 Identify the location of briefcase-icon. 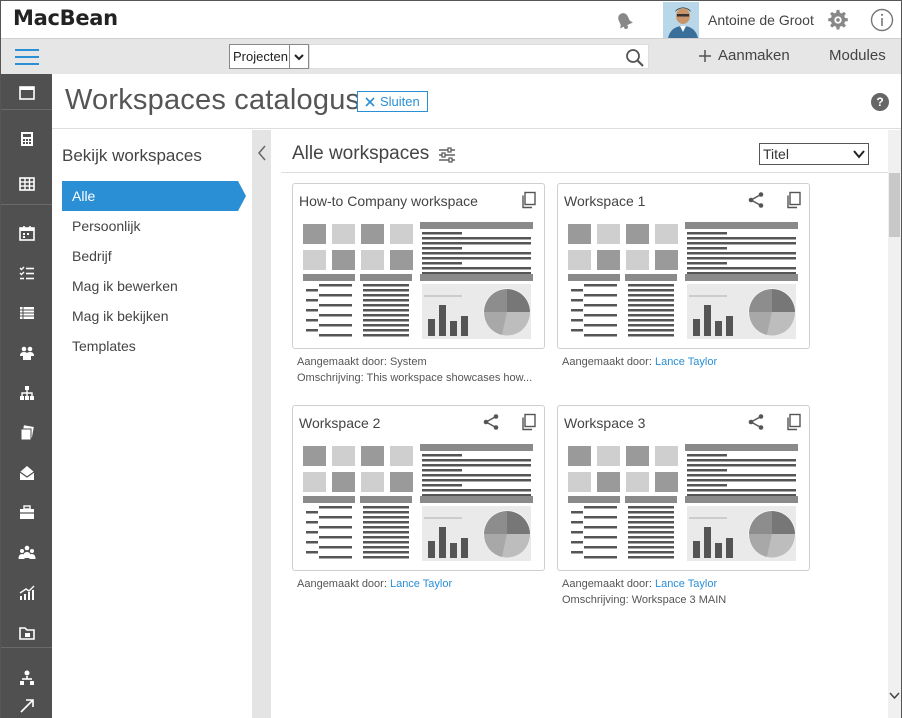
(26, 512).